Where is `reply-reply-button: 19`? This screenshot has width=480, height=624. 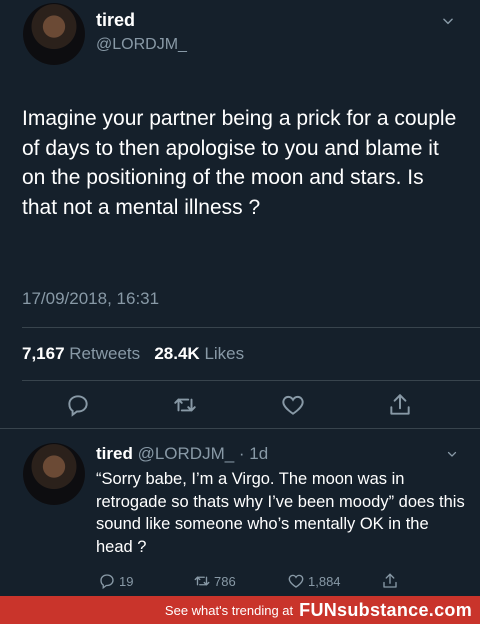
reply-reply-button: 19 is located at coordinates (115, 581).